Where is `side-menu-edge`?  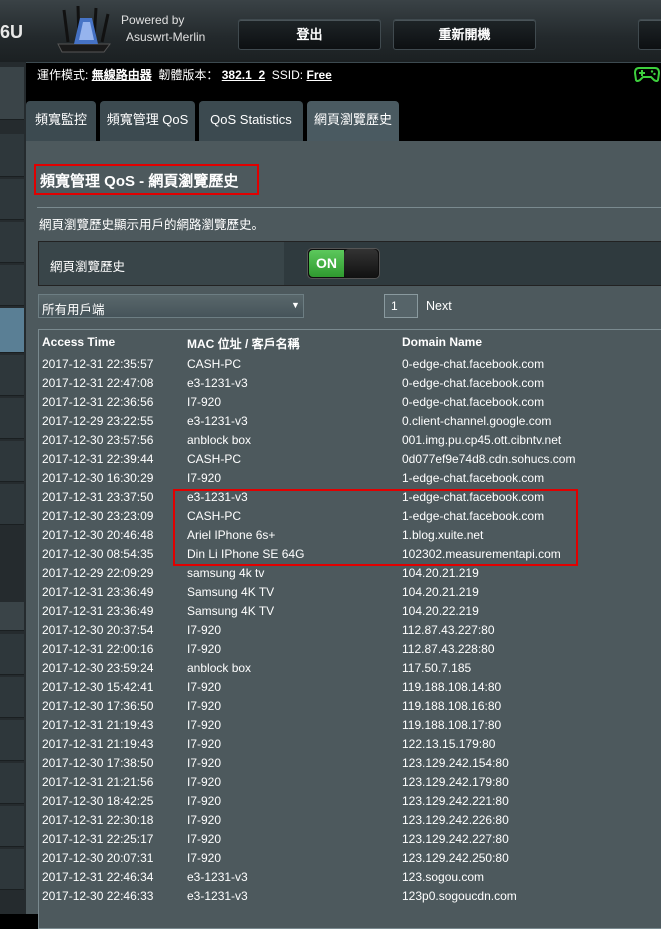 side-menu-edge is located at coordinates (13, 488).